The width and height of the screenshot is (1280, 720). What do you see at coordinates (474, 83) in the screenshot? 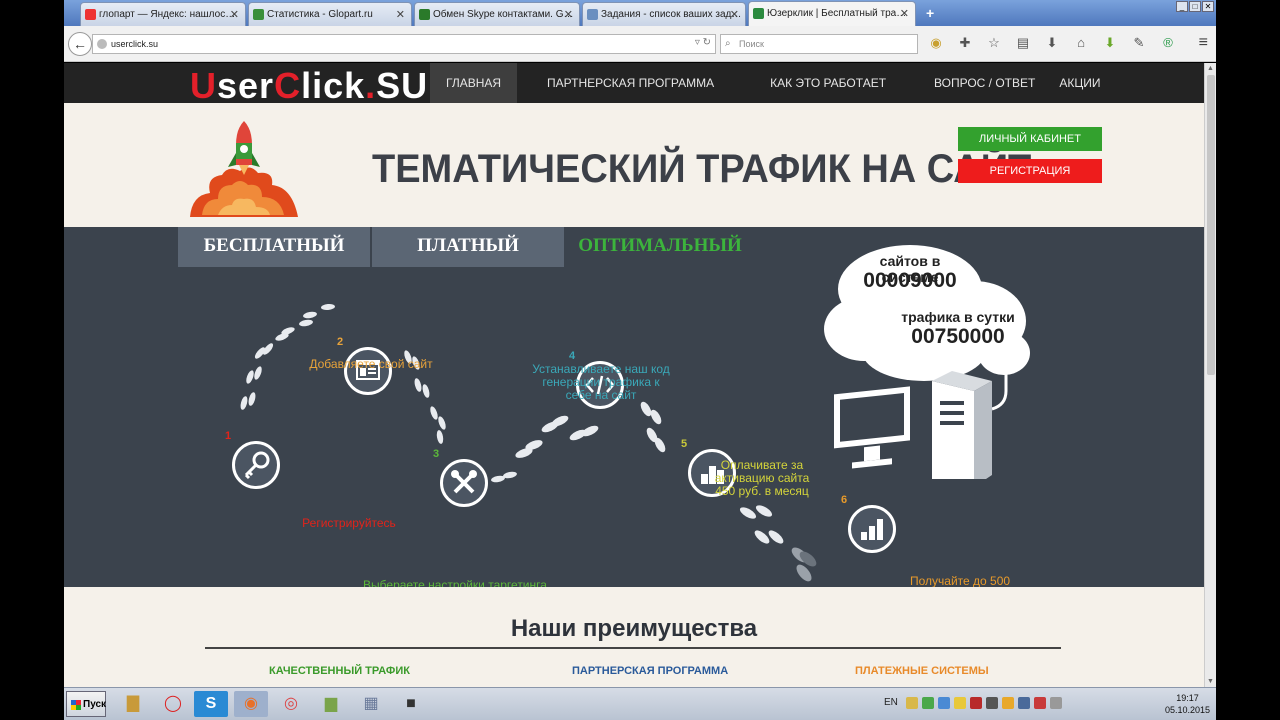
I see `nav-home: ГЛАВНАЯ` at bounding box center [474, 83].